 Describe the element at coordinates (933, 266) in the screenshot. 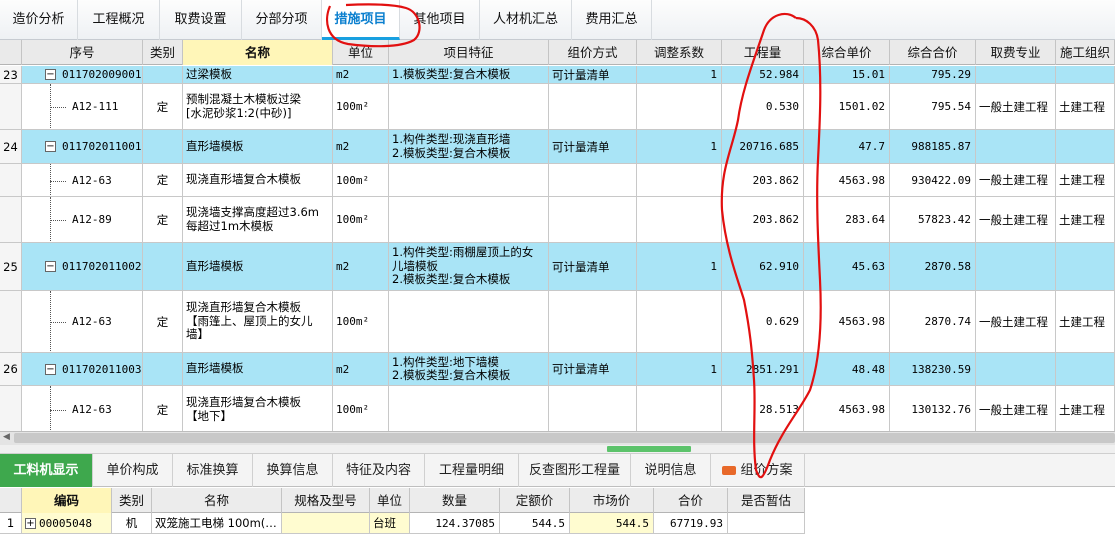

I see `cell-total: 2870.58` at that location.